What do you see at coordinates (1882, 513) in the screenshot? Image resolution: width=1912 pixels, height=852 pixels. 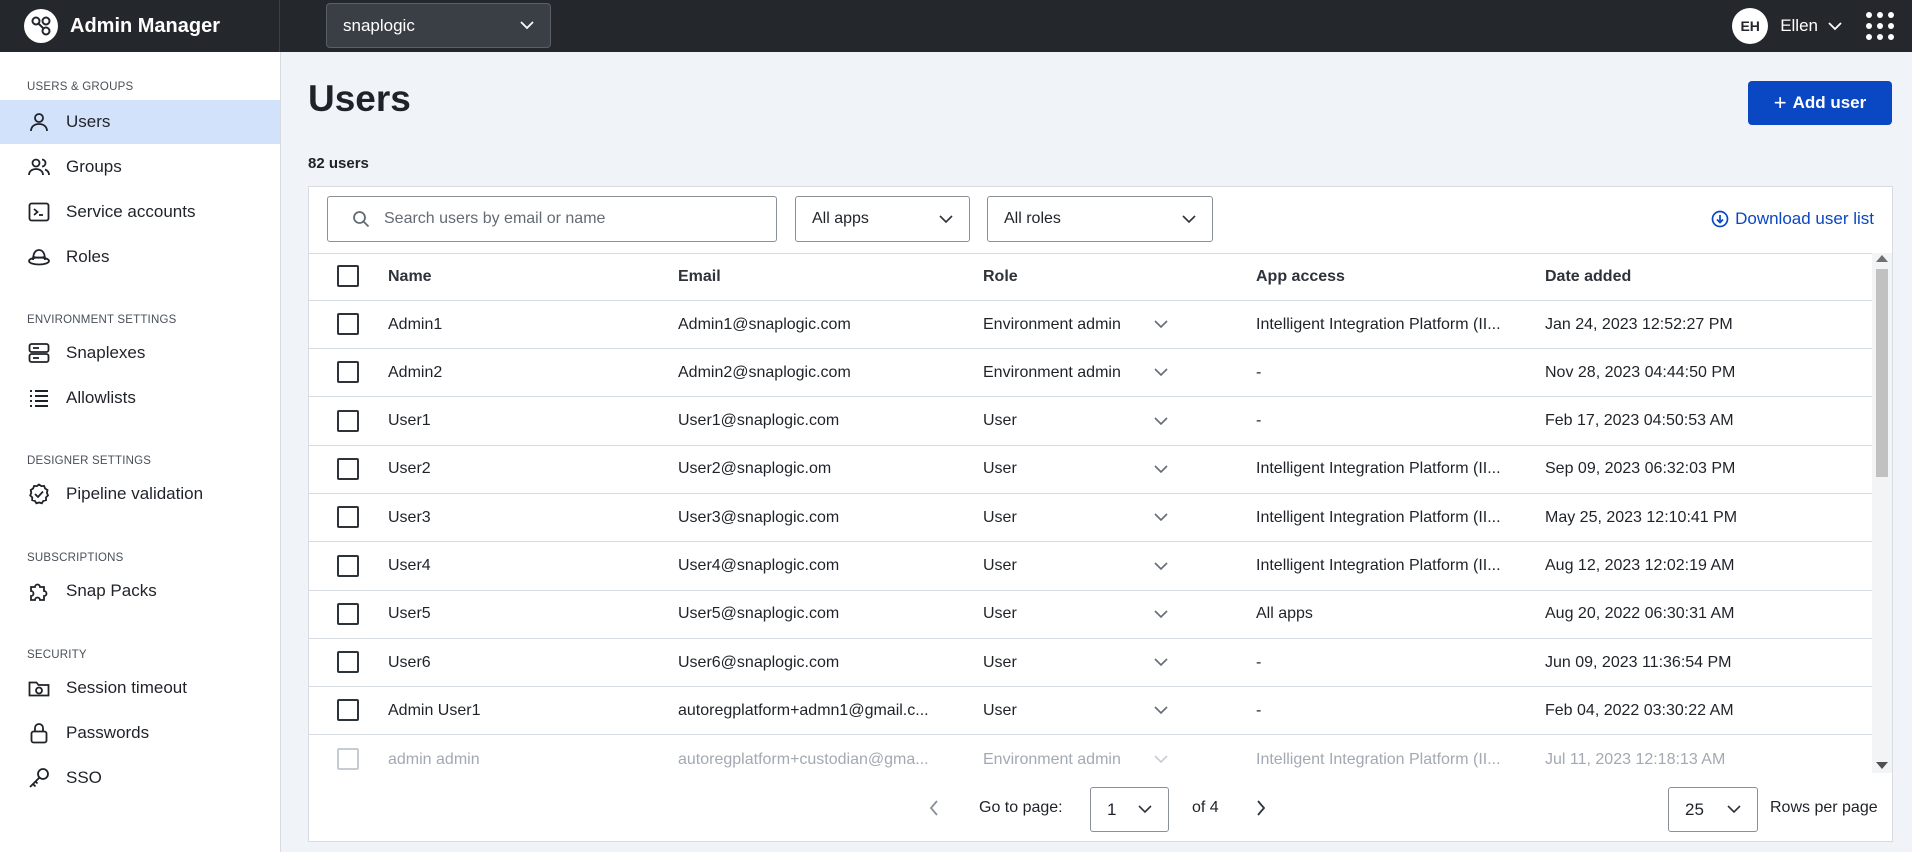 I see `table-scrollbar` at bounding box center [1882, 513].